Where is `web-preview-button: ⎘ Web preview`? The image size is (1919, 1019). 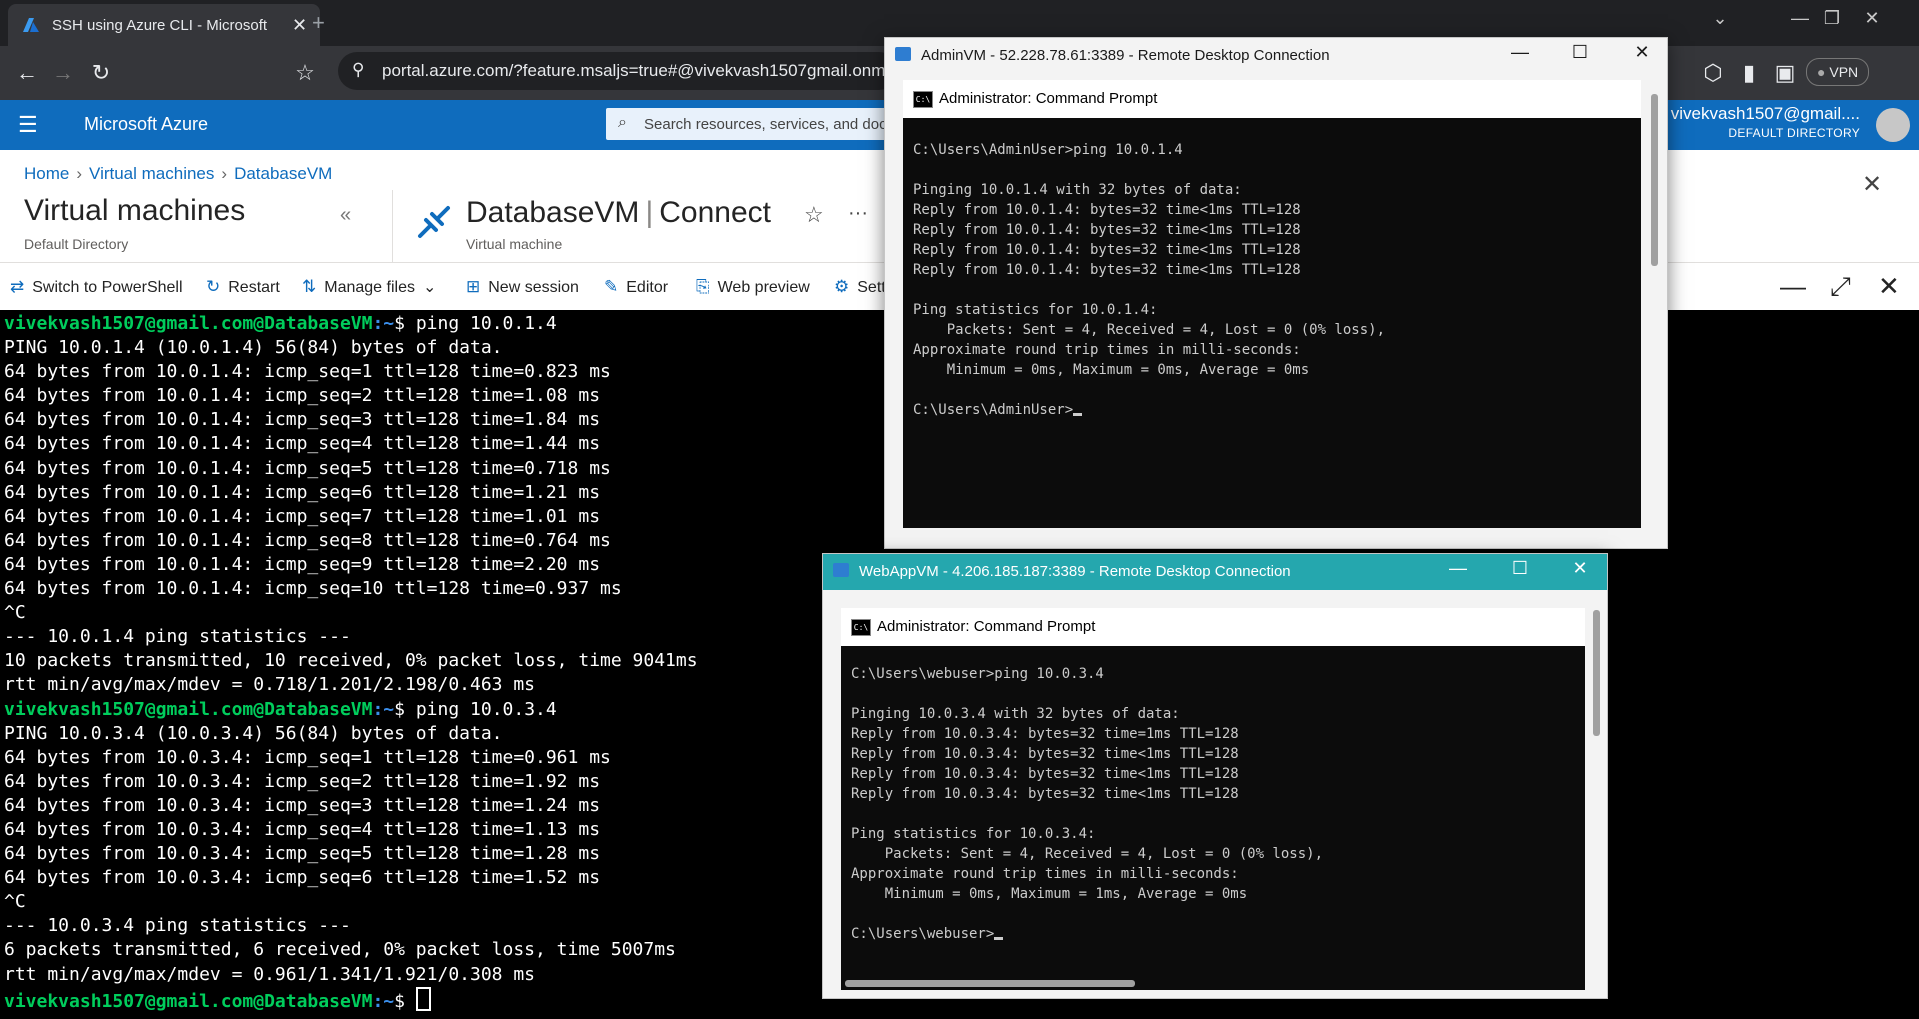 web-preview-button: ⎘ Web preview is located at coordinates (753, 287).